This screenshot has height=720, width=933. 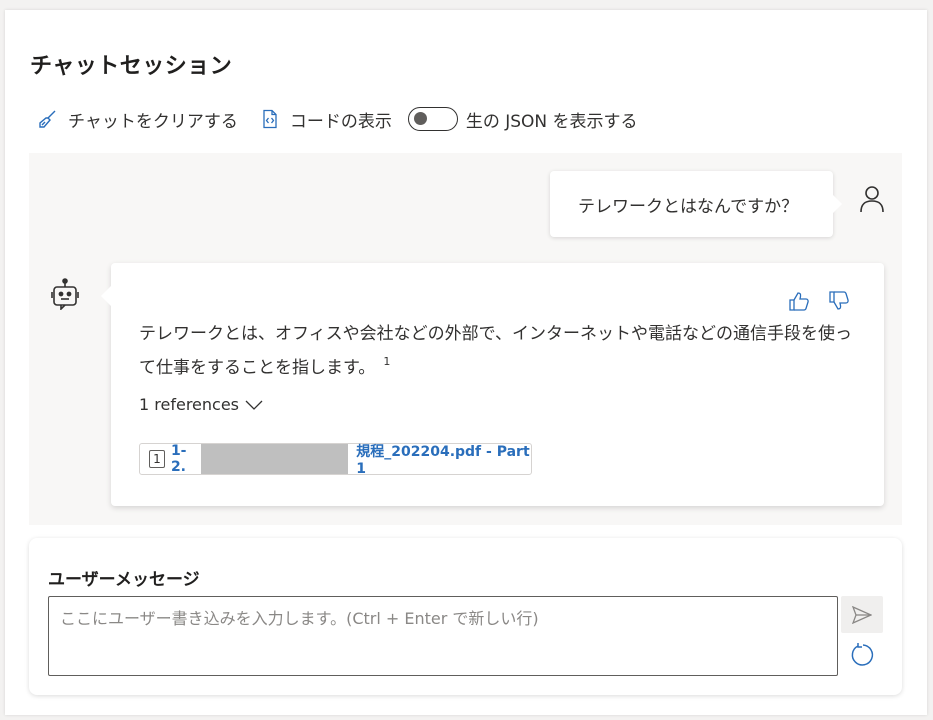 What do you see at coordinates (131, 66) in the screenshot?
I see `page-title: チャットセッション` at bounding box center [131, 66].